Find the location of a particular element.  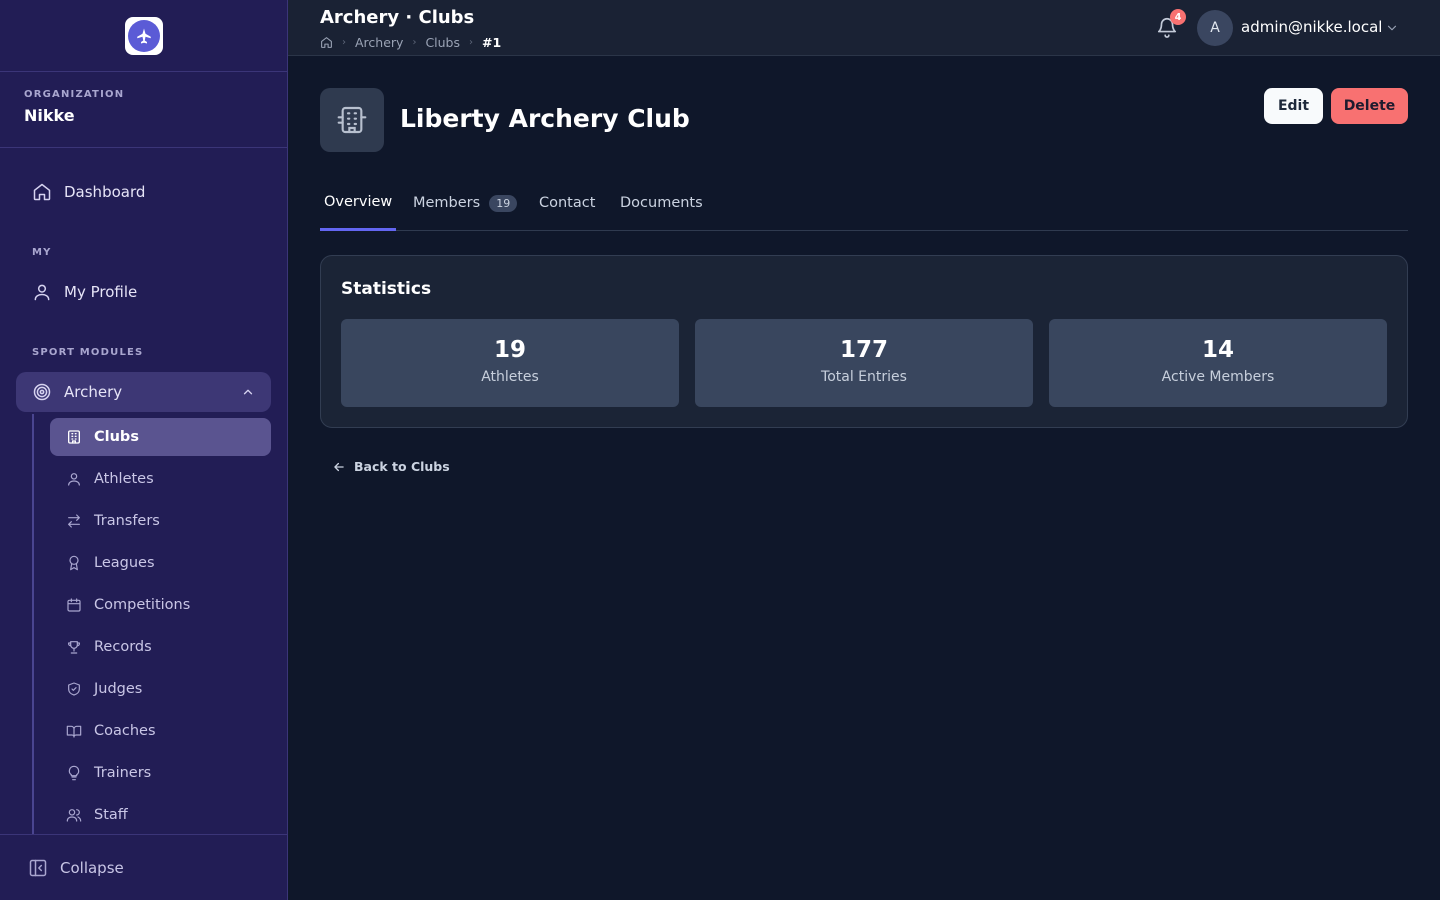

tab-bar: Overview Members 19 Contact Documents is located at coordinates (864, 203).